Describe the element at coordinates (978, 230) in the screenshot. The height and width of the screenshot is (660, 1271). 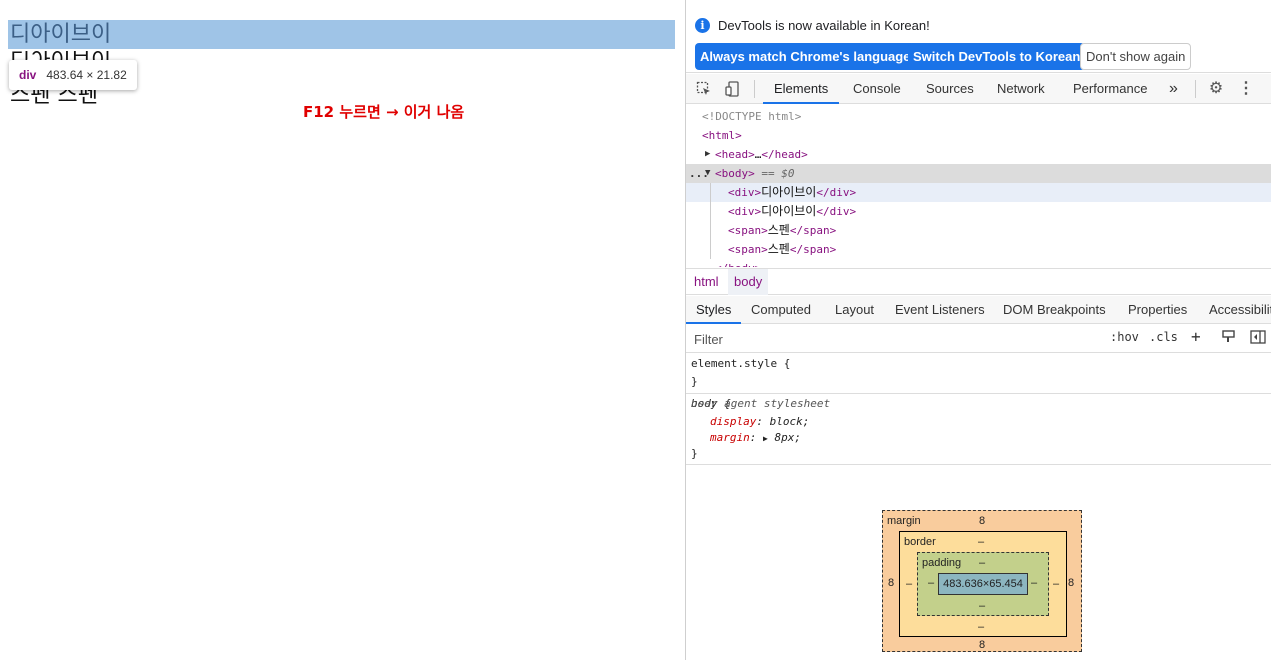
I see `dom-child-span-1: <span>스펜</span>` at that location.